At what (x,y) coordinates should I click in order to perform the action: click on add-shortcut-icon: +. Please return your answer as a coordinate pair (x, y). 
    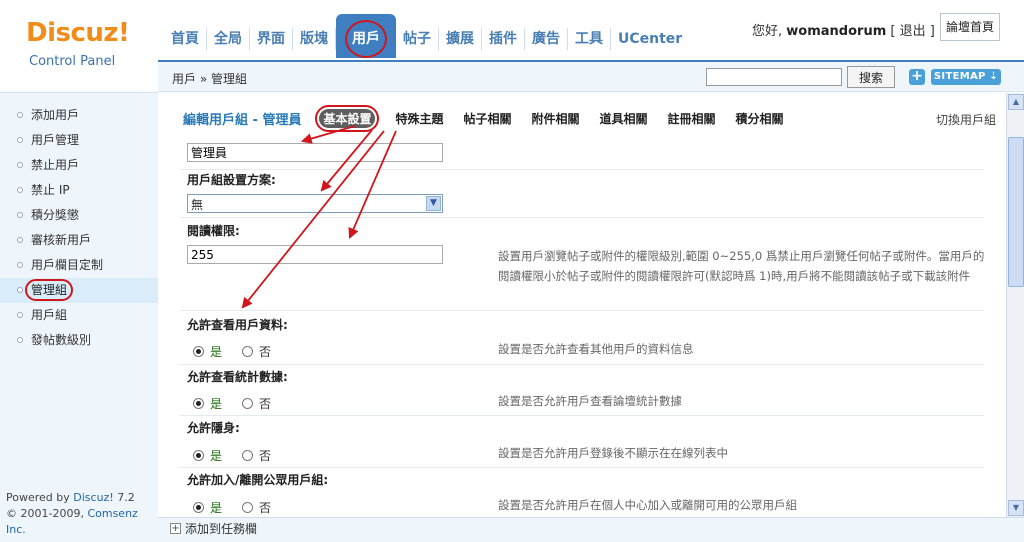
    Looking at the image, I should click on (917, 77).